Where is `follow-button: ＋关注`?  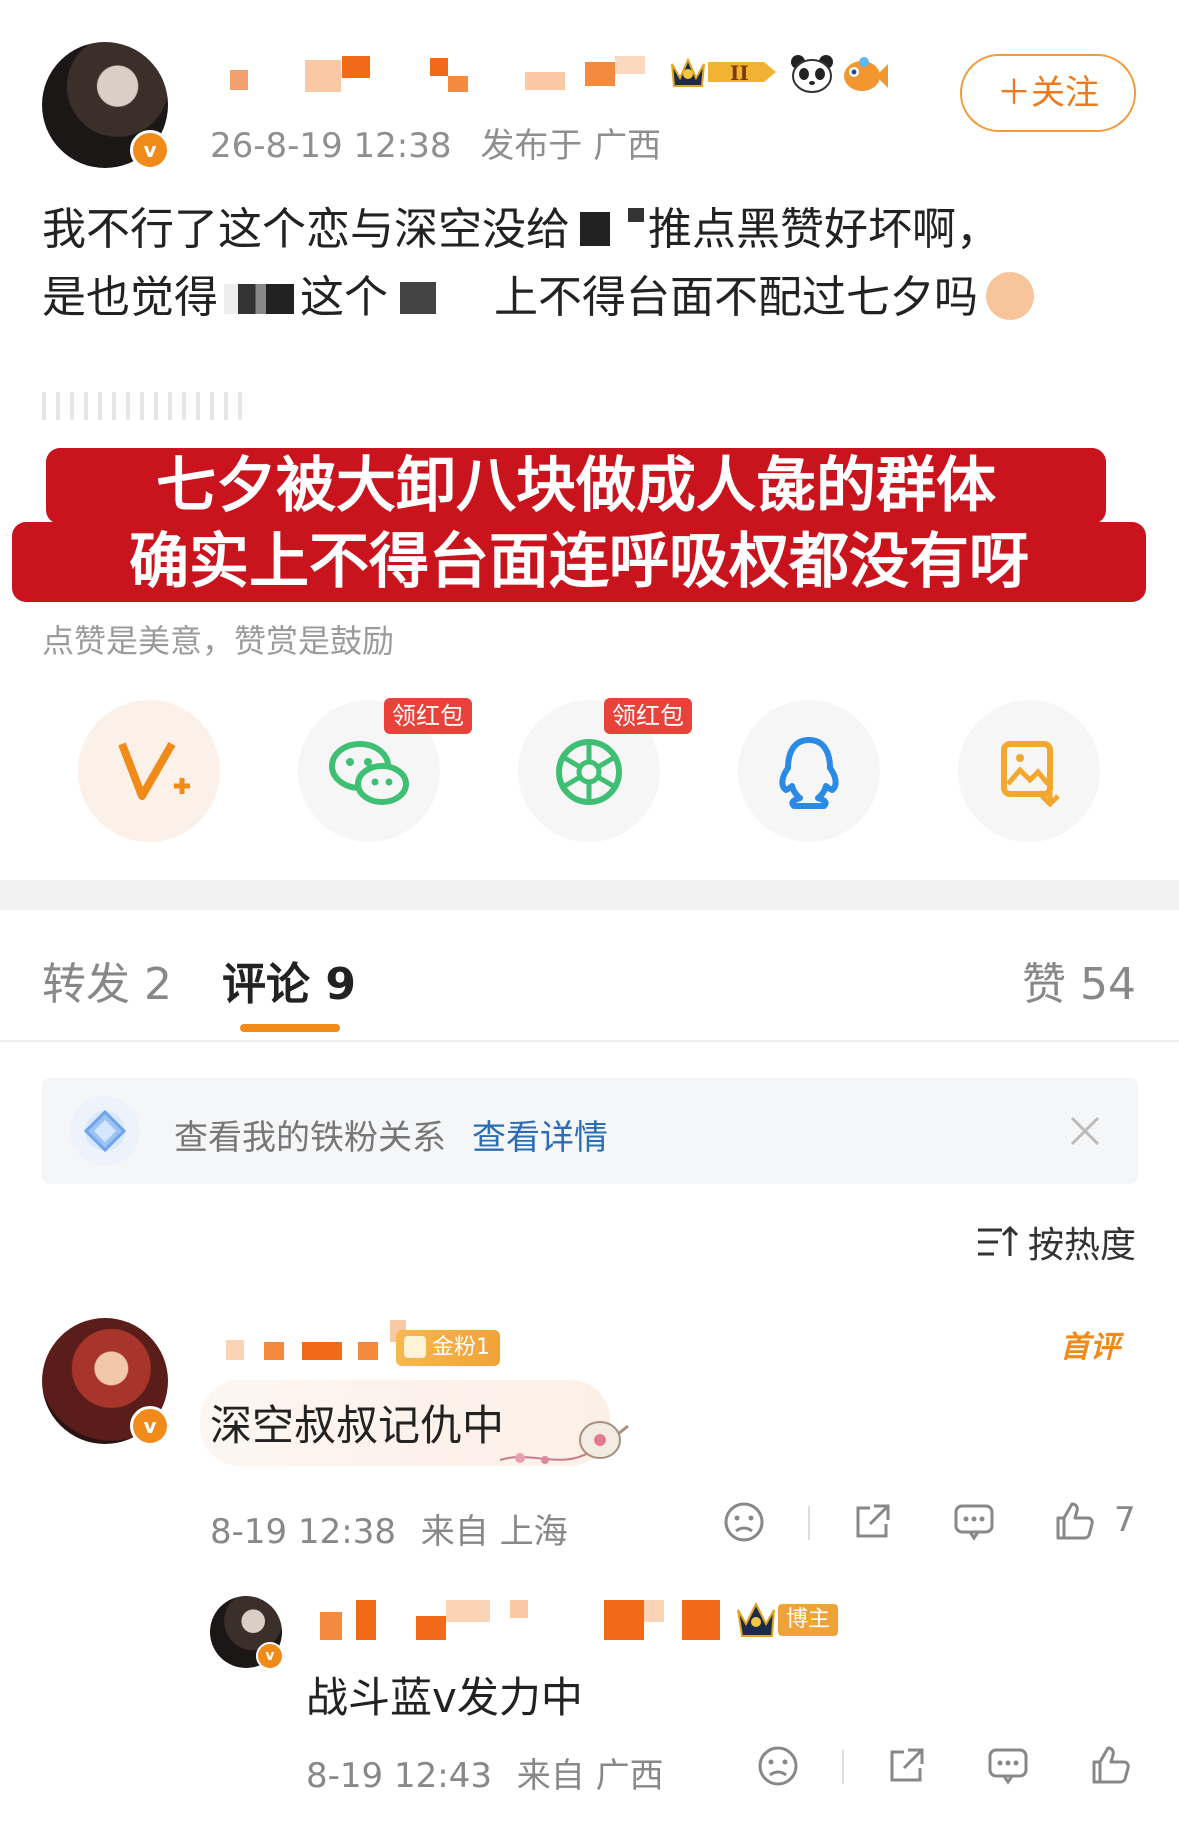 follow-button: ＋关注 is located at coordinates (1048, 93).